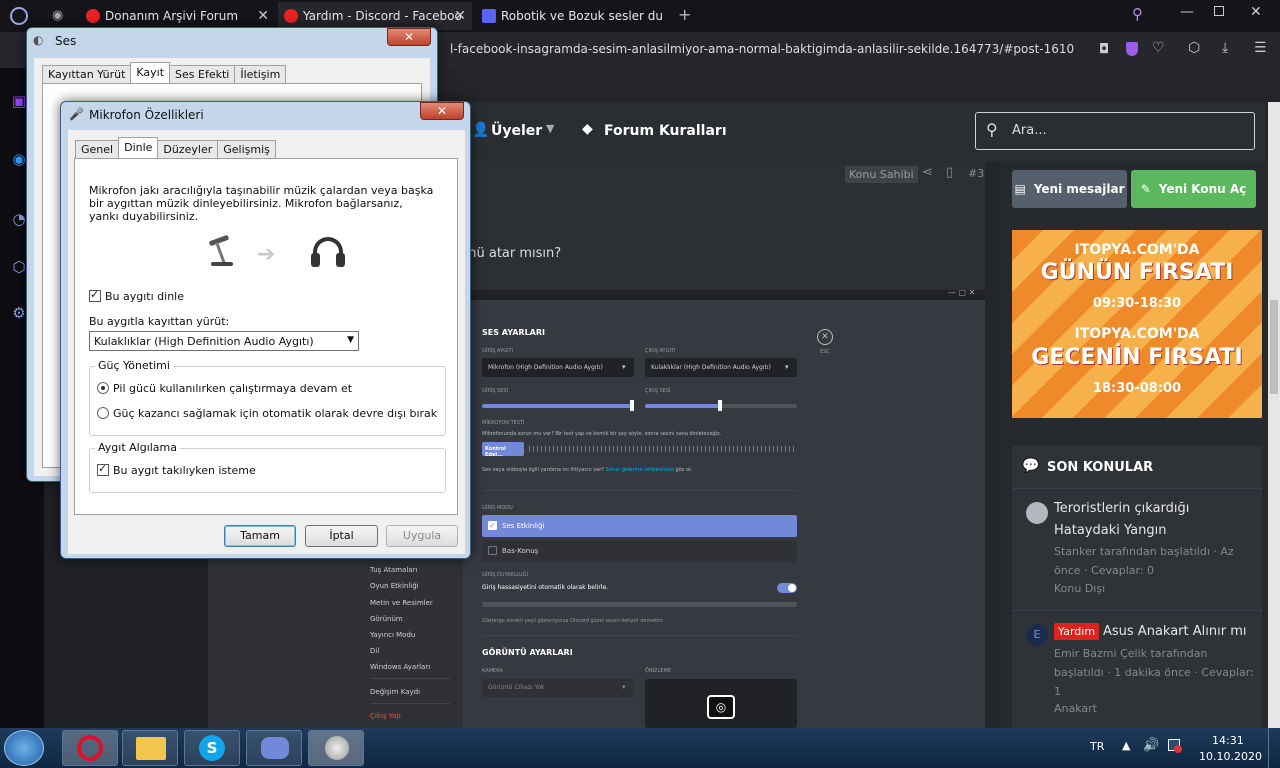 The height and width of the screenshot is (768, 1280). What do you see at coordinates (103, 388) in the screenshot?
I see `radio-selected-icon` at bounding box center [103, 388].